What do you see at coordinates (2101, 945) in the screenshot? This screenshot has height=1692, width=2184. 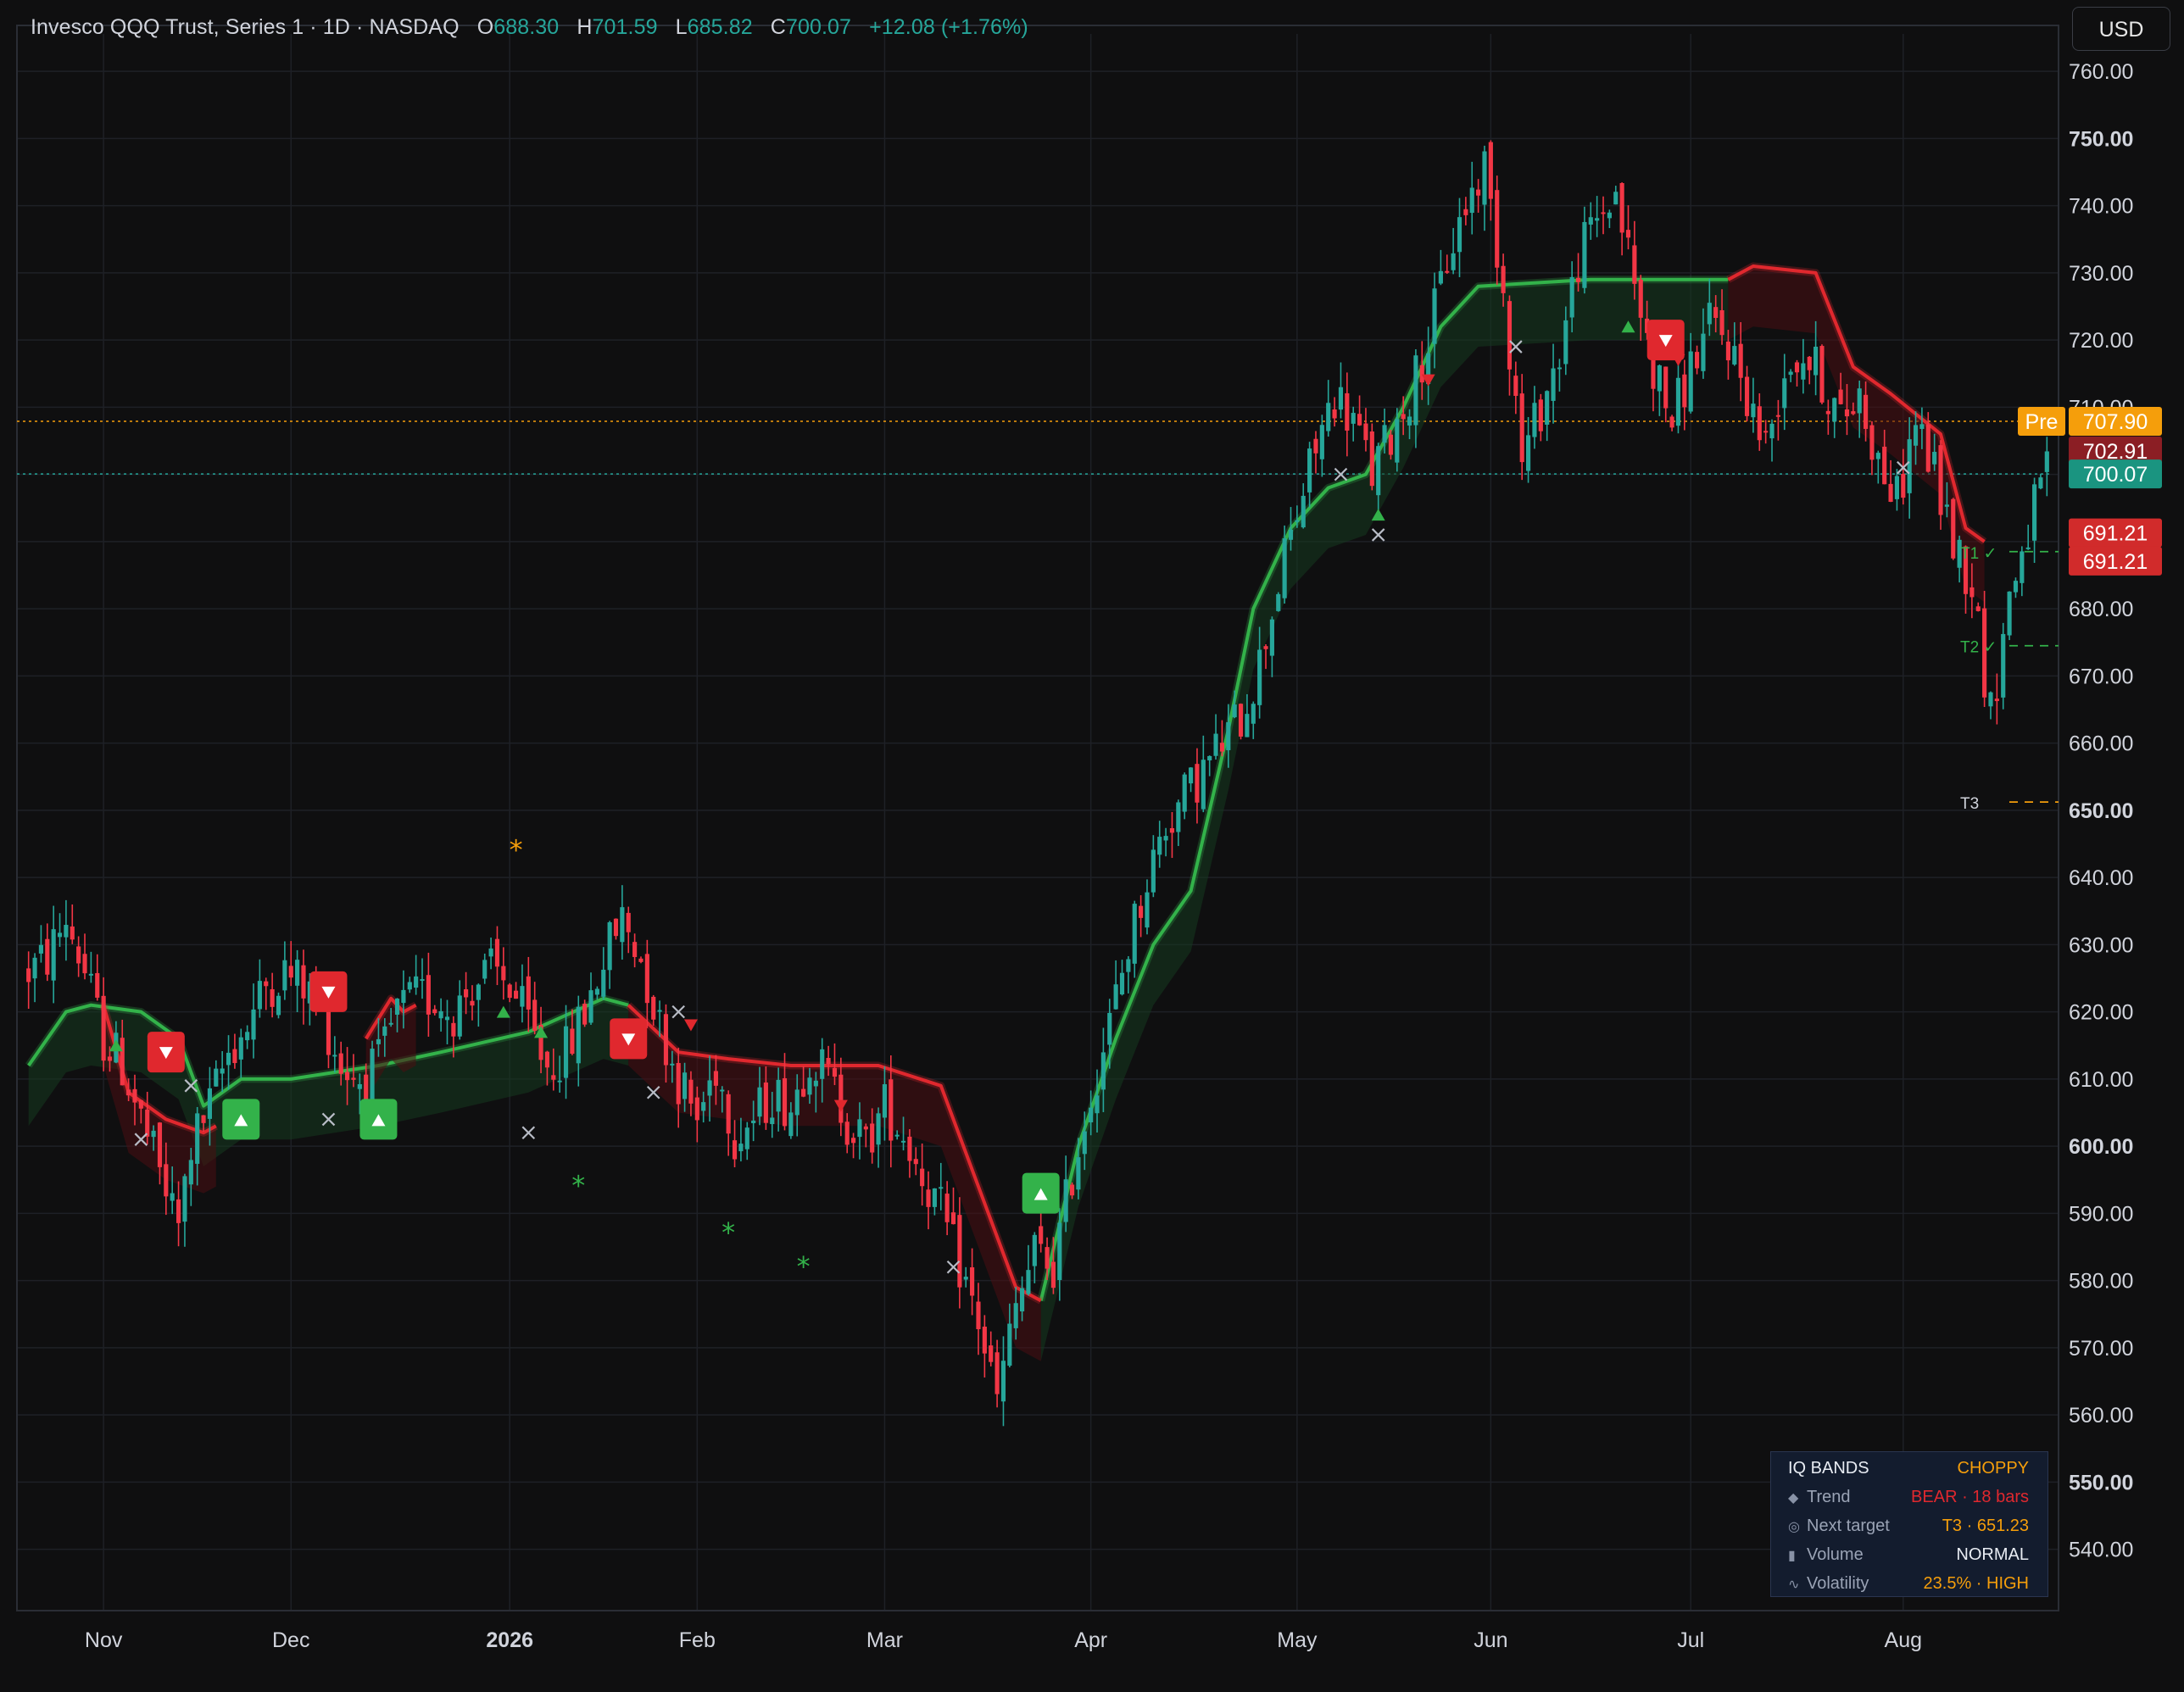 I see `y-tick-label: 630.00` at bounding box center [2101, 945].